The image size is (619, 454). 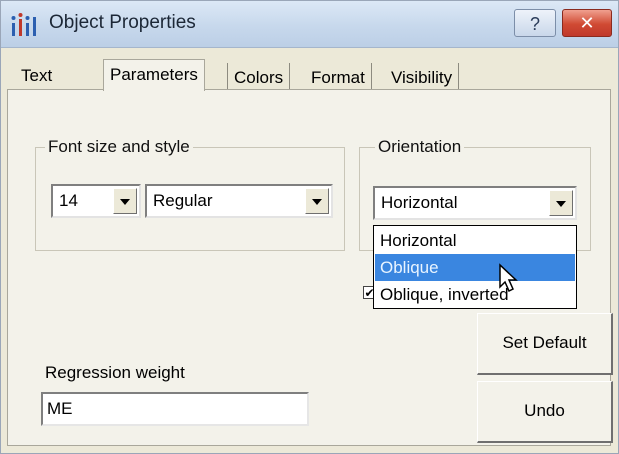 I want to click on set-default-button: Set Default, so click(x=545, y=344).